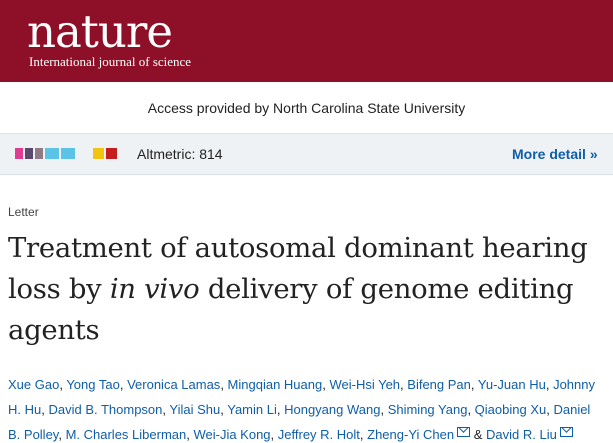 Image resolution: width=613 pixels, height=443 pixels. Describe the element at coordinates (194, 409) in the screenshot. I see `author-link: Yilai Shu` at that location.